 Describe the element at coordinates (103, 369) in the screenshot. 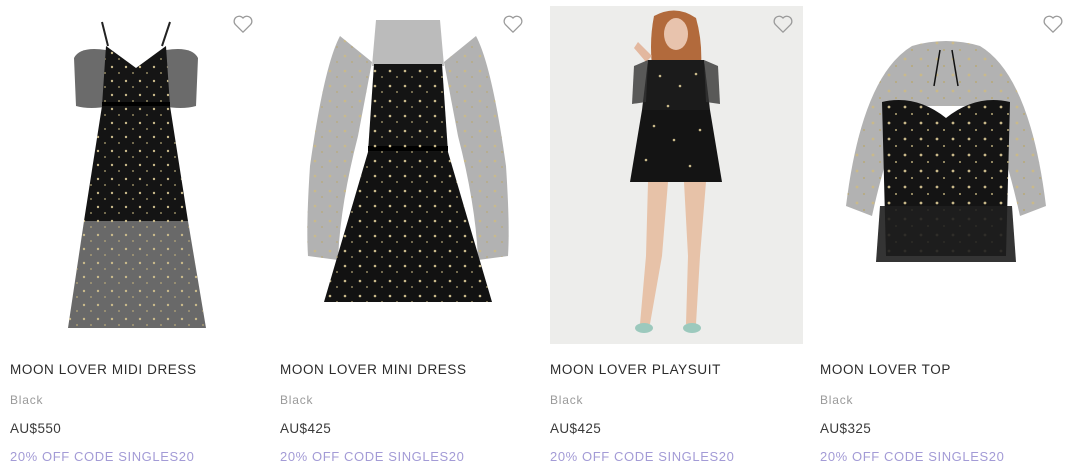

I see `product-name: MOON LOVER MIDI DRESS` at that location.